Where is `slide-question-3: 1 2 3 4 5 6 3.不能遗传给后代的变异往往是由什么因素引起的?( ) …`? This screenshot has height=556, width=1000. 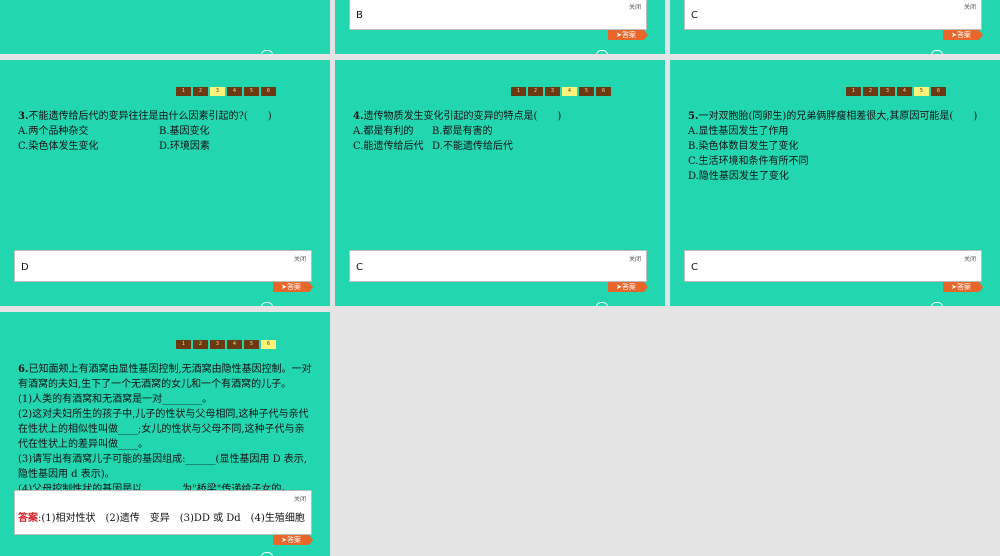 slide-question-3: 1 2 3 4 5 6 3.不能遗传给后代的变异往往是由什么因素引起的?( ) … is located at coordinates (165, 183).